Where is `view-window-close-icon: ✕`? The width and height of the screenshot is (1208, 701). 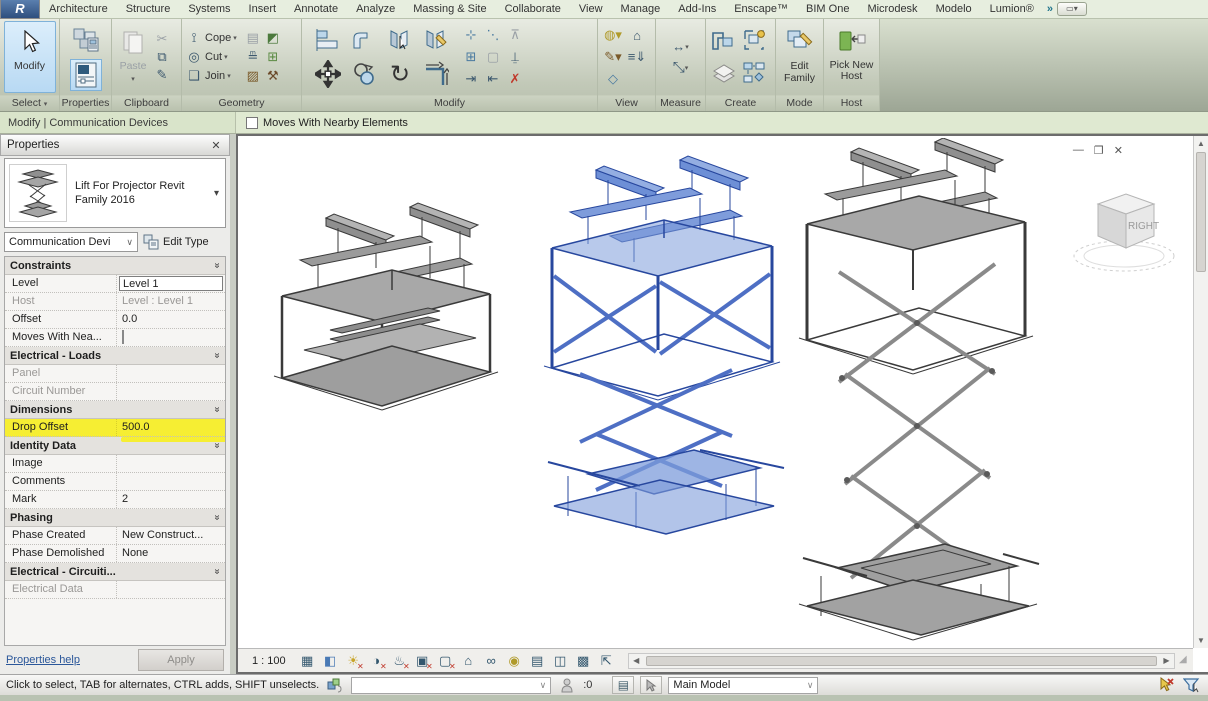 view-window-close-icon: ✕ is located at coordinates (1118, 150).